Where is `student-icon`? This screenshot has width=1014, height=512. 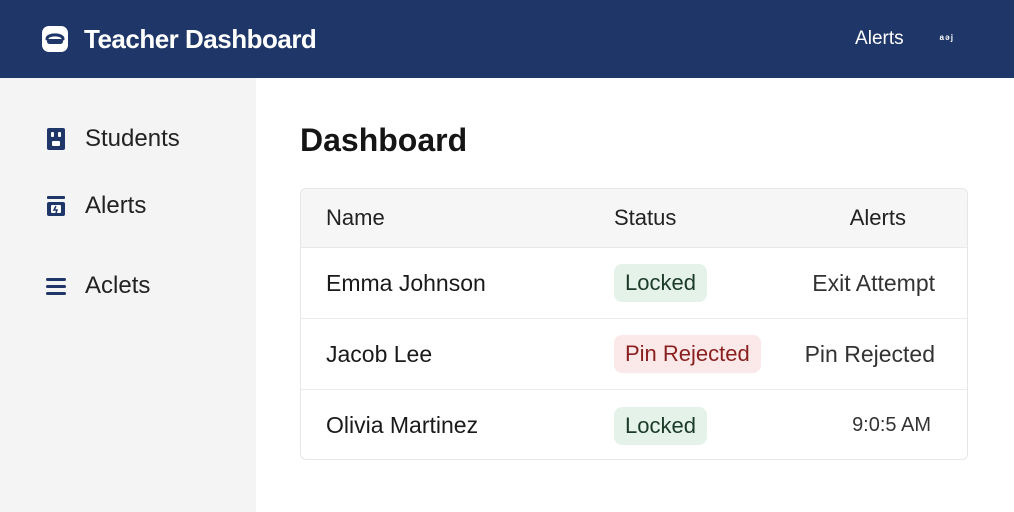
student-icon is located at coordinates (56, 139).